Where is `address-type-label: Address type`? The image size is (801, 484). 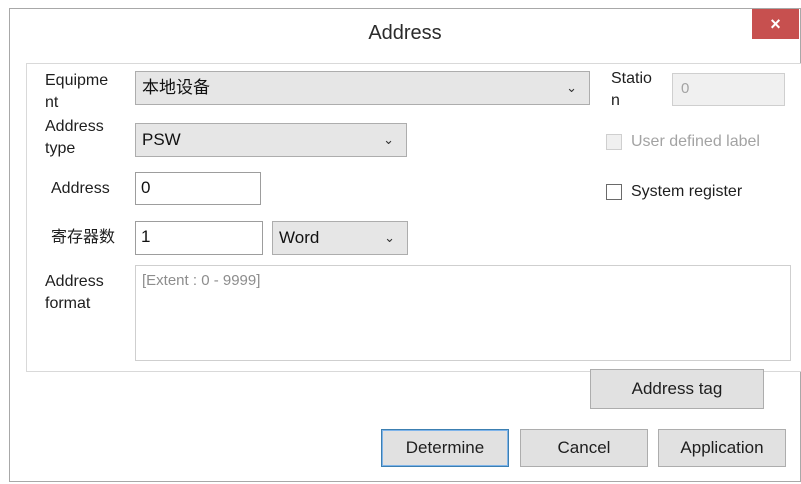 address-type-label: Address type is located at coordinates (74, 137).